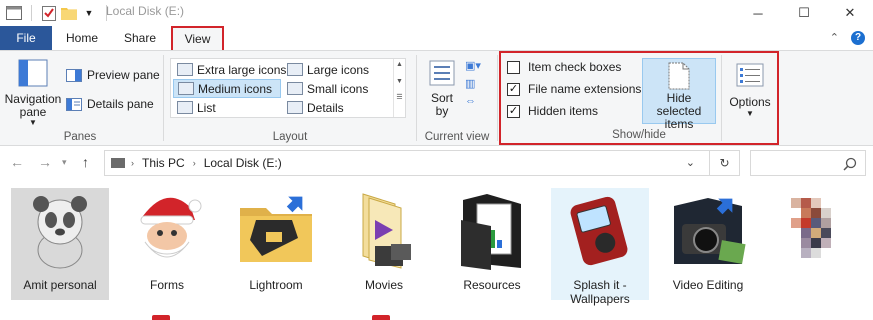 Image resolution: width=873 pixels, height=320 pixels. I want to click on options-icon, so click(750, 75).